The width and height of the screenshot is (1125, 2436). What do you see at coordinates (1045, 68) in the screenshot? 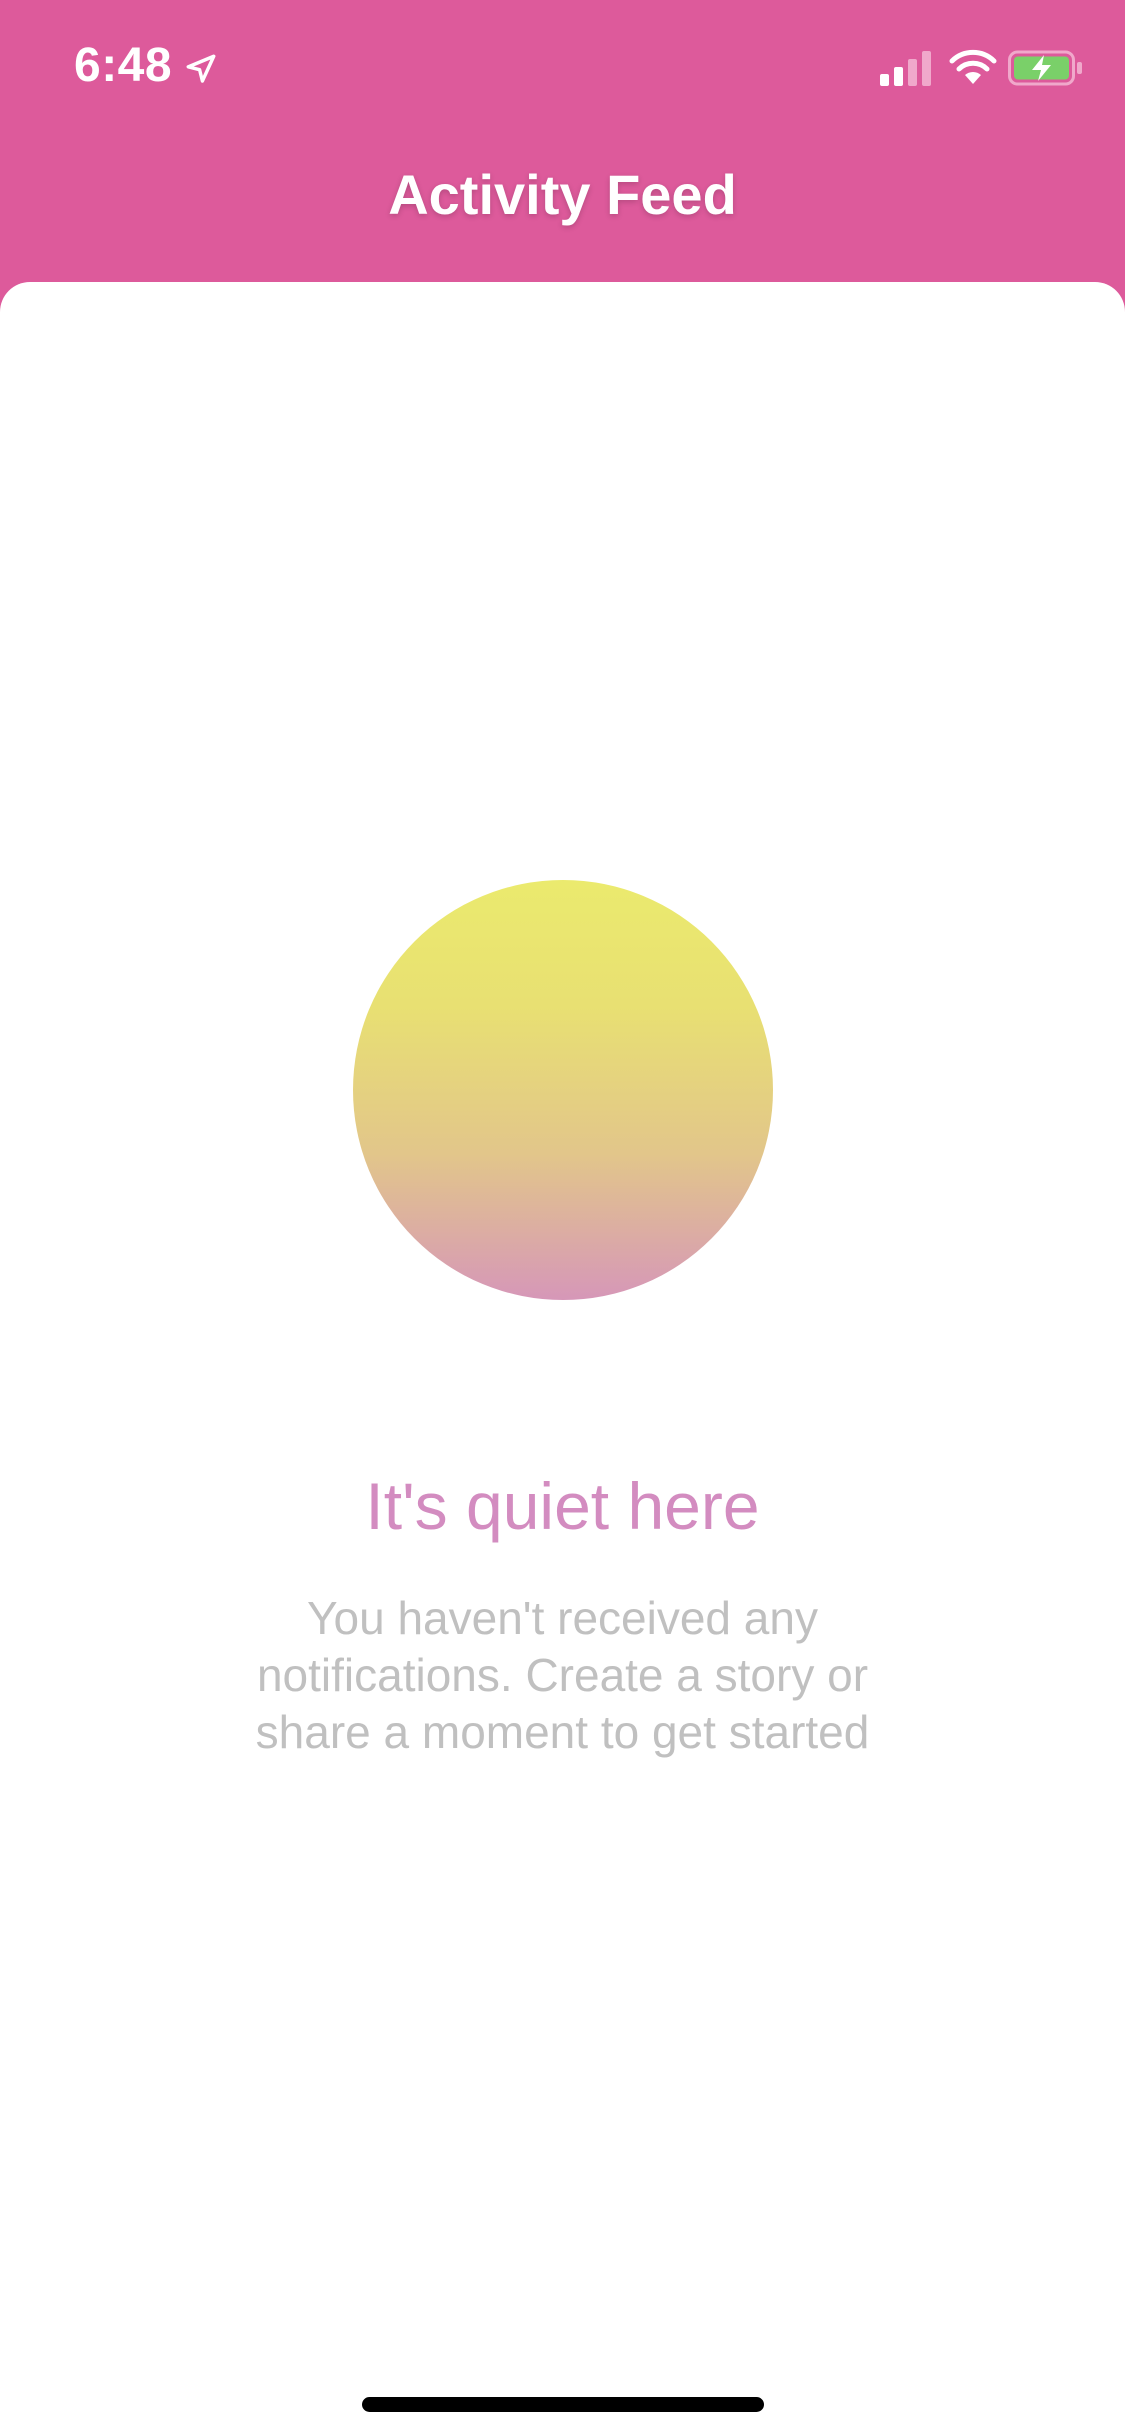
I see `battery-charging-icon` at bounding box center [1045, 68].